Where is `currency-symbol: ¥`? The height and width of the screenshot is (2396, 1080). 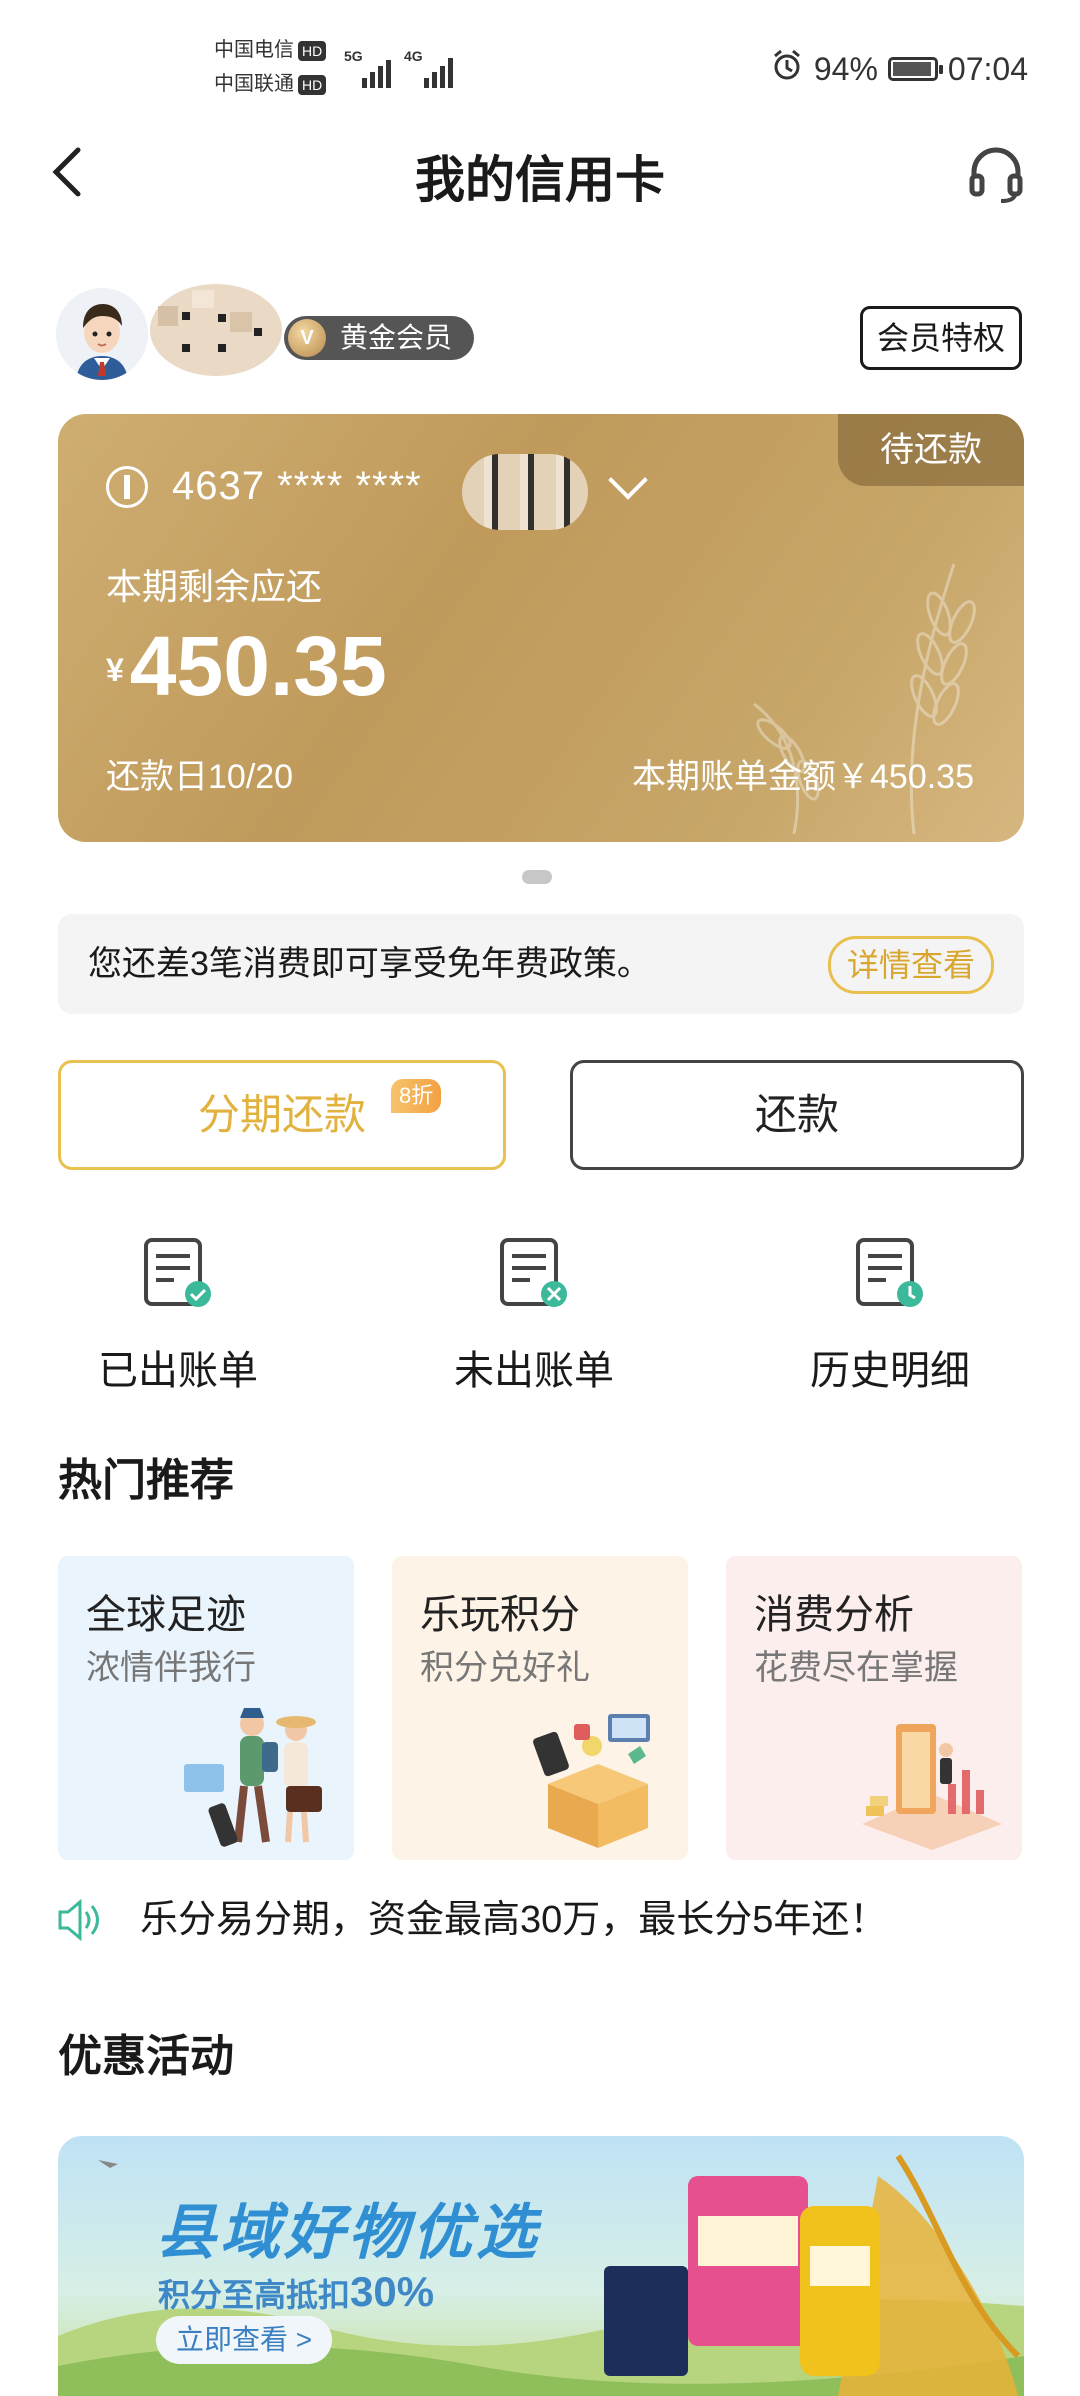
currency-symbol: ¥ is located at coordinates (115, 670).